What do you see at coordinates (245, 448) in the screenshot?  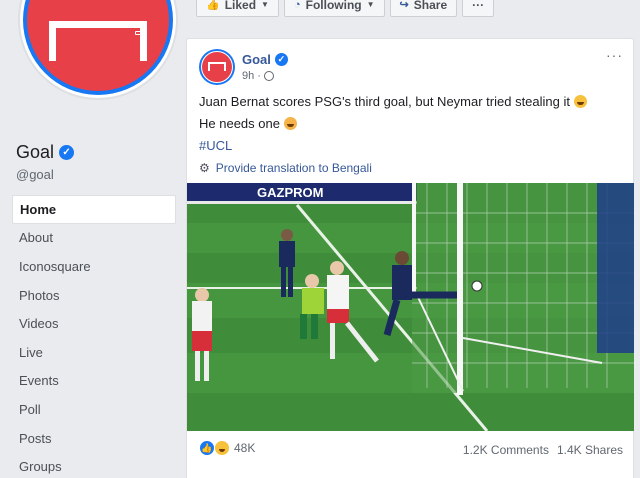 I see `reaction-count: 48K` at bounding box center [245, 448].